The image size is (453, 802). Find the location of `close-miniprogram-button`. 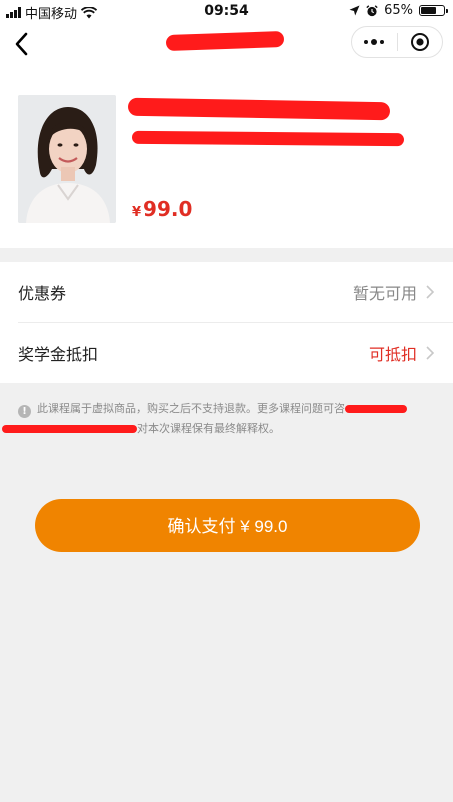

close-miniprogram-button is located at coordinates (420, 42).